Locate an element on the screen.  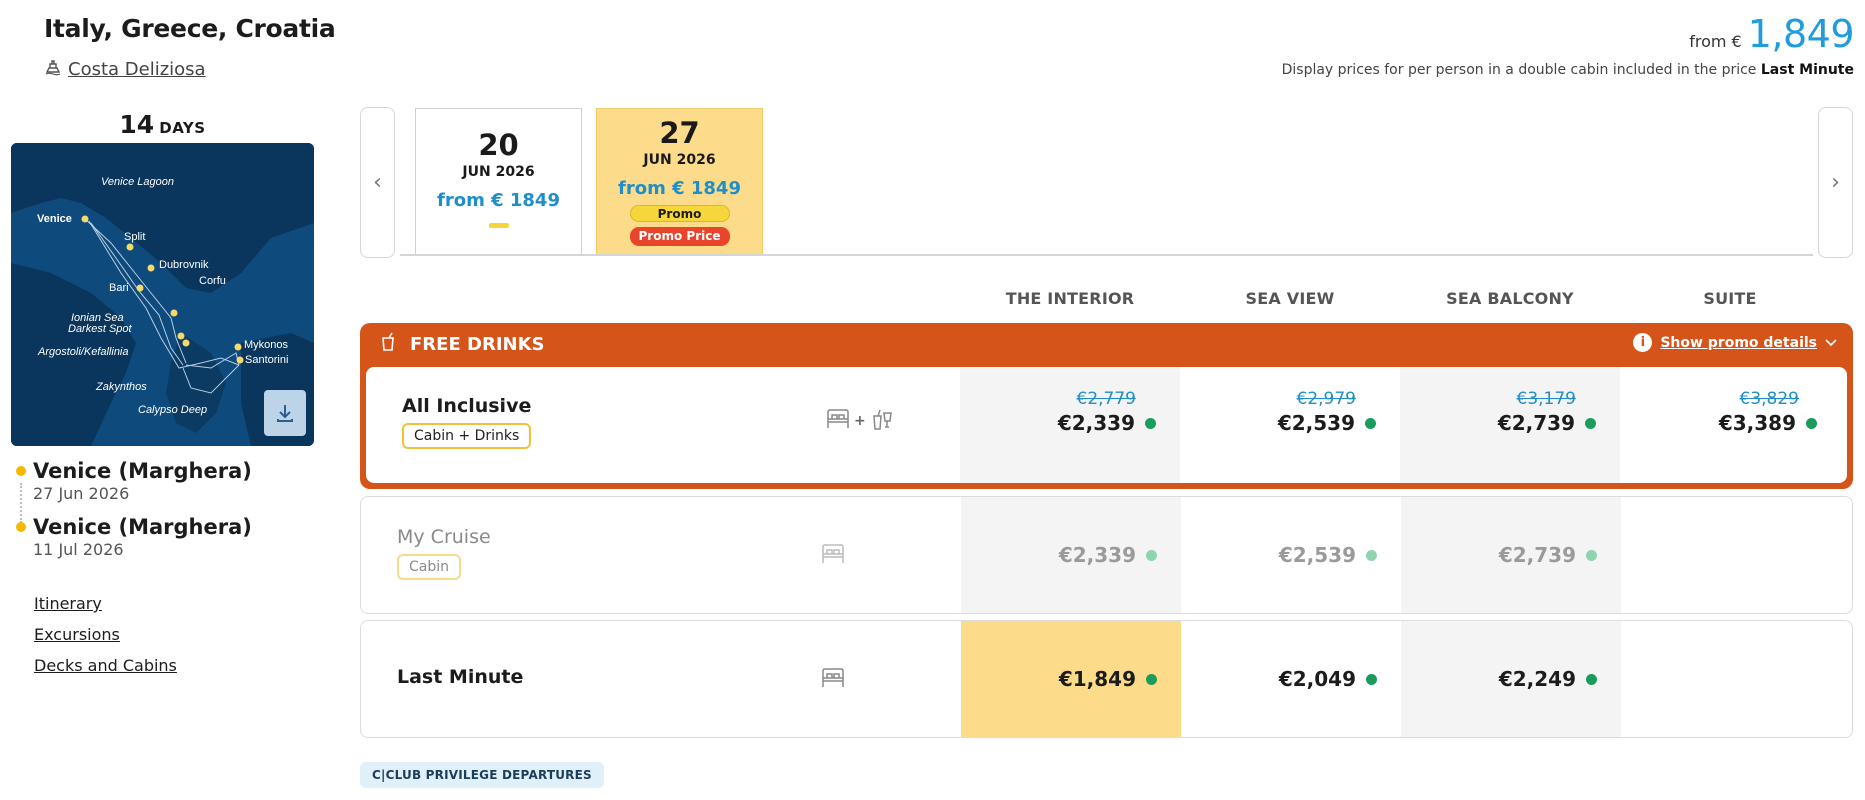
old-price: €3,829 is located at coordinates (1769, 399).